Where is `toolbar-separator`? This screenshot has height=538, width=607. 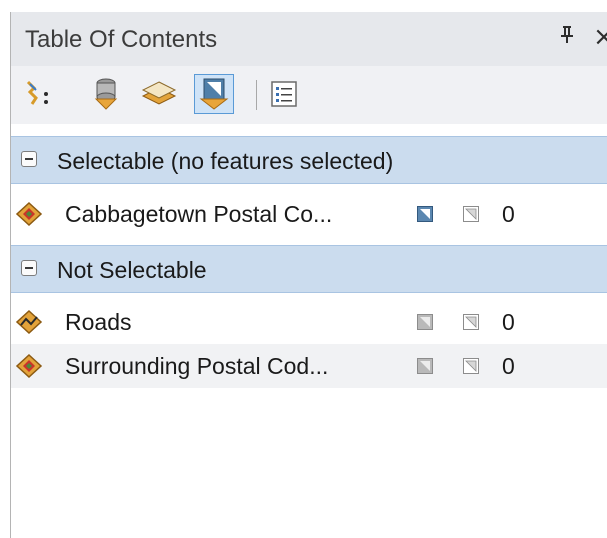 toolbar-separator is located at coordinates (256, 95).